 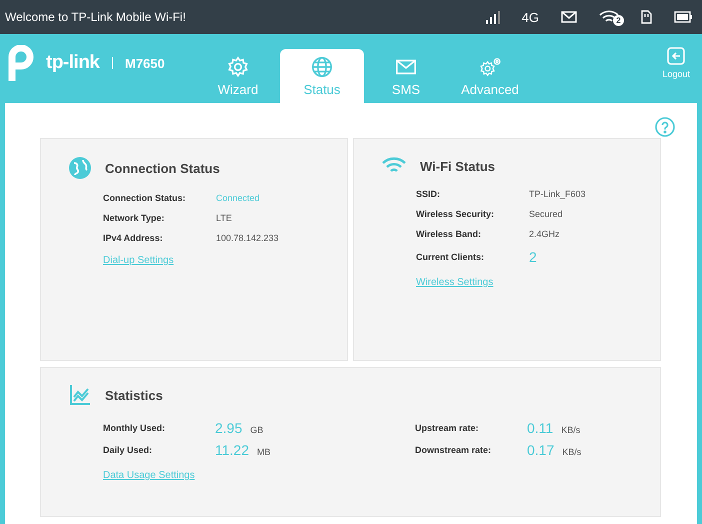 What do you see at coordinates (134, 395) in the screenshot?
I see `card-title: Statistics` at bounding box center [134, 395].